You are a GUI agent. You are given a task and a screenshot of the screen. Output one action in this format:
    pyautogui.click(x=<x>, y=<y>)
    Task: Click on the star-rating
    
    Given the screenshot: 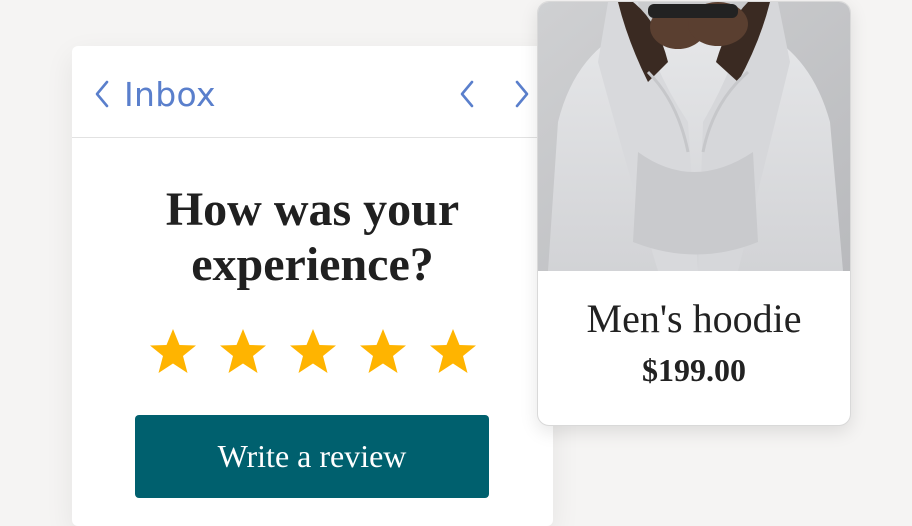 What is the action you would take?
    pyautogui.click(x=313, y=352)
    